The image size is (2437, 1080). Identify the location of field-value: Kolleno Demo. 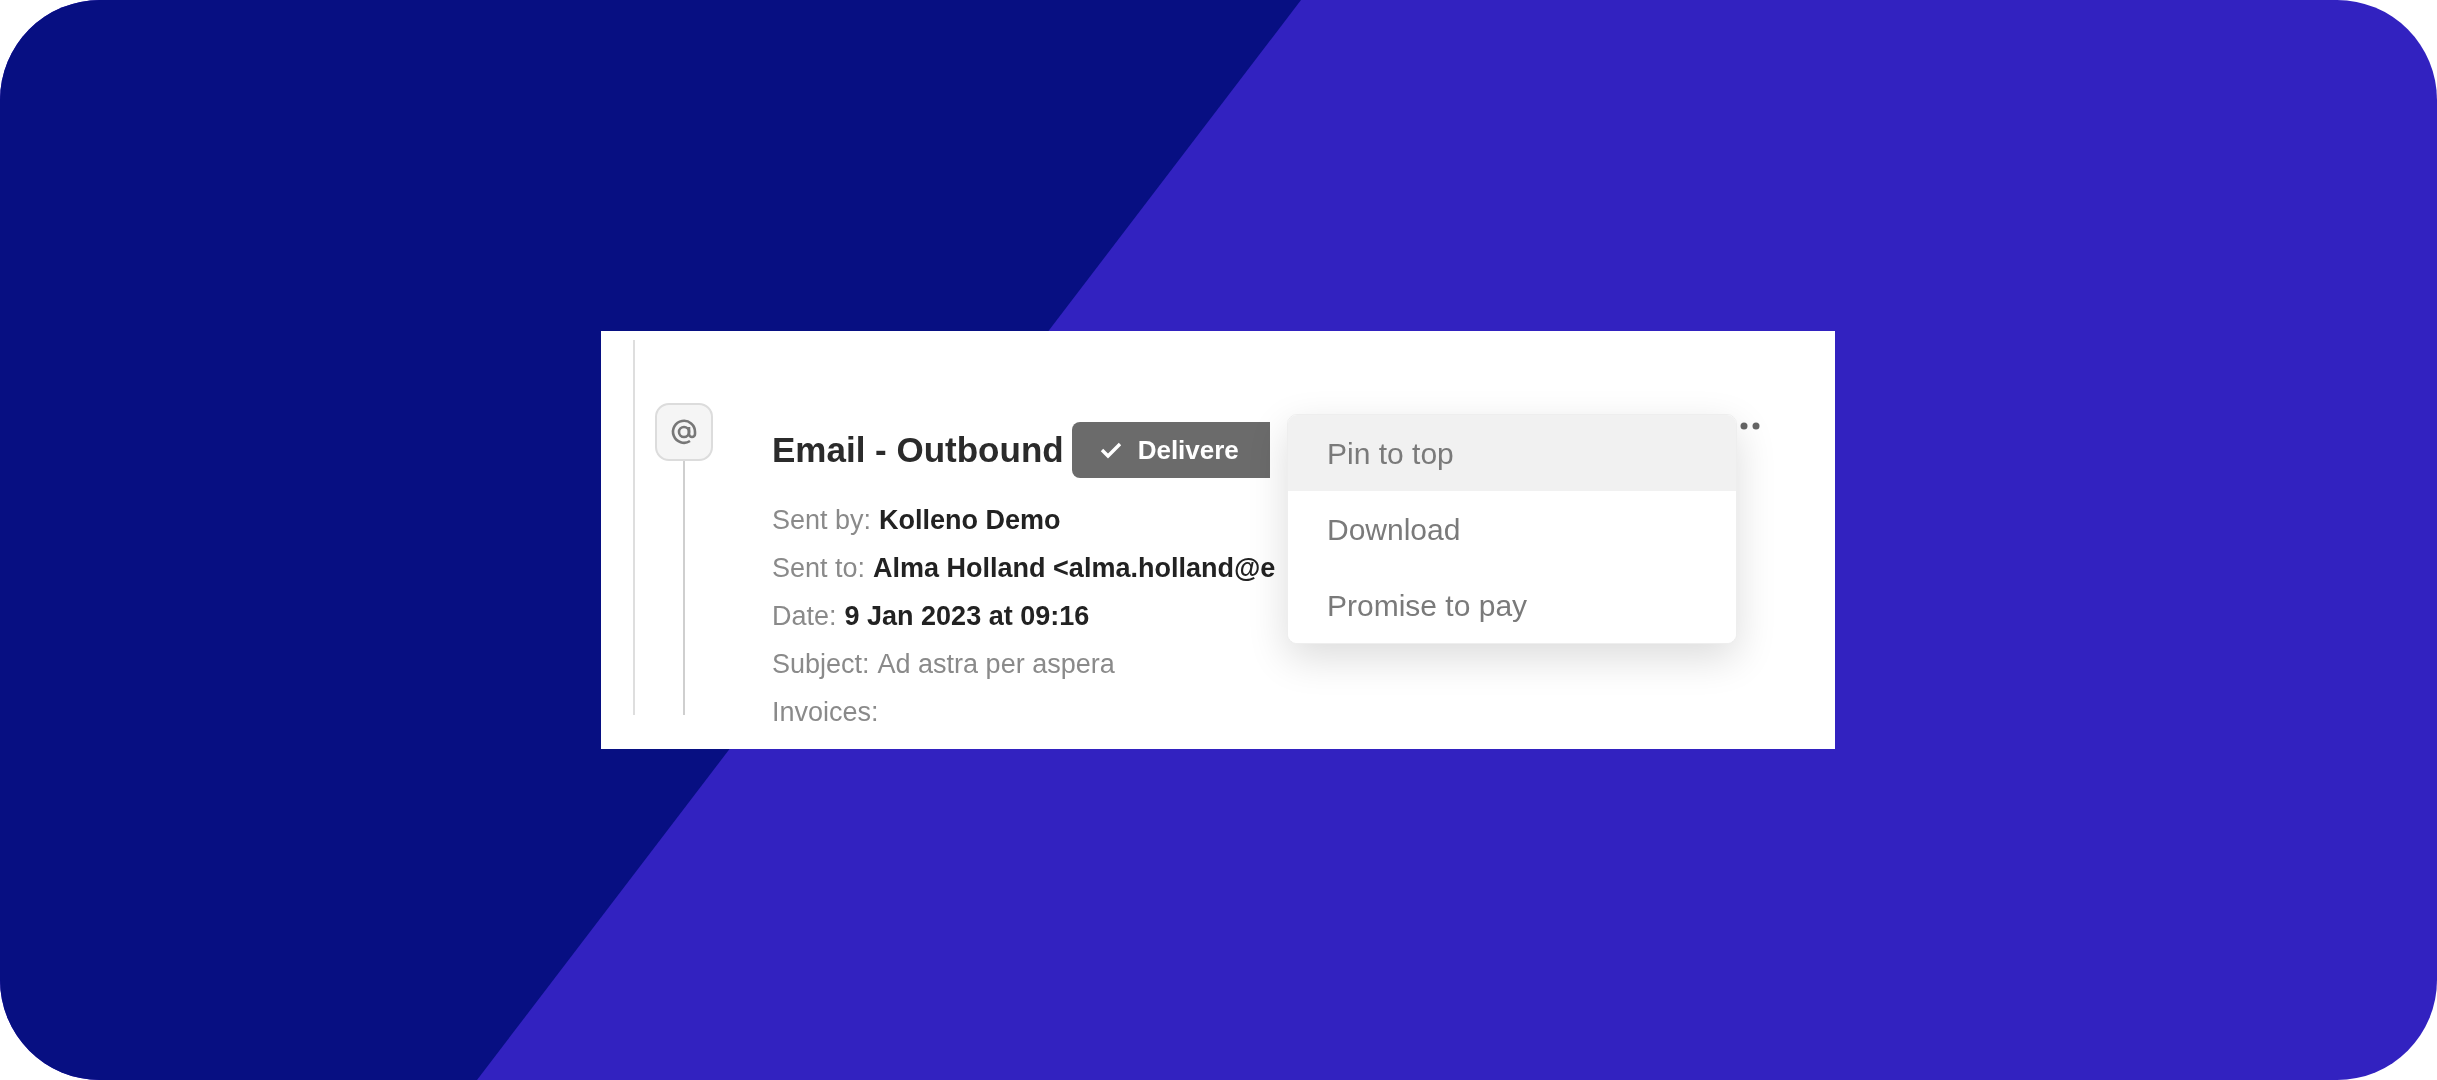
(970, 520).